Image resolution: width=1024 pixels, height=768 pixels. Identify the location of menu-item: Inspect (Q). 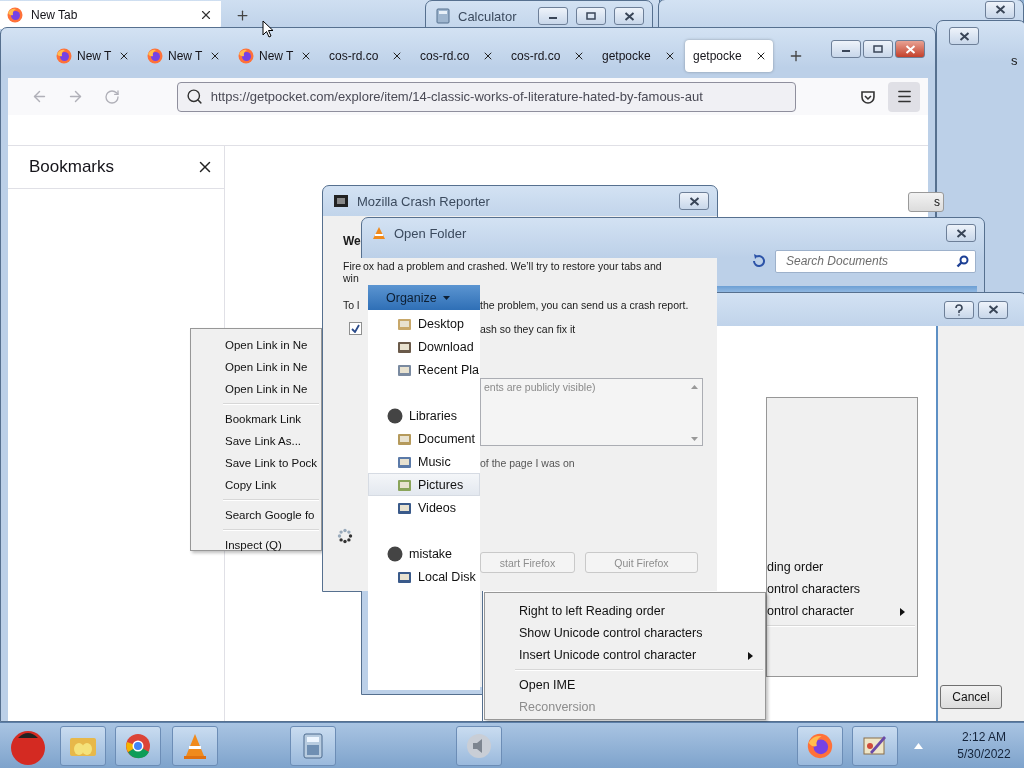
(256, 545).